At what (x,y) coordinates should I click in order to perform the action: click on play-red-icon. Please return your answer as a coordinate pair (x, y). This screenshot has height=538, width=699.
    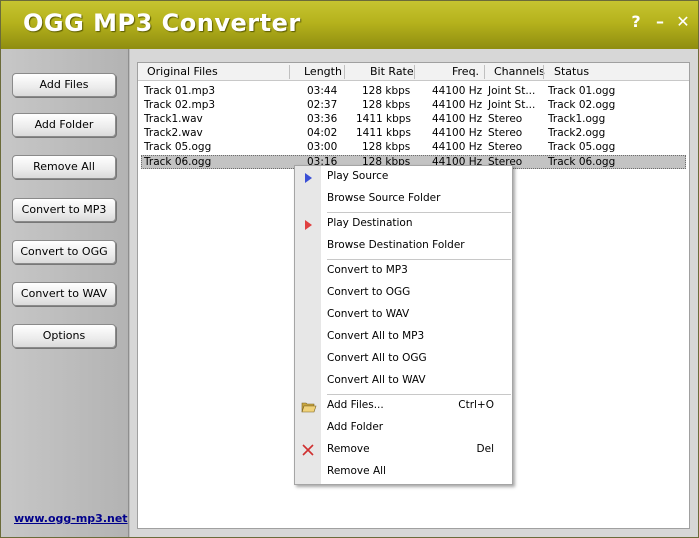
    Looking at the image, I should click on (308, 226).